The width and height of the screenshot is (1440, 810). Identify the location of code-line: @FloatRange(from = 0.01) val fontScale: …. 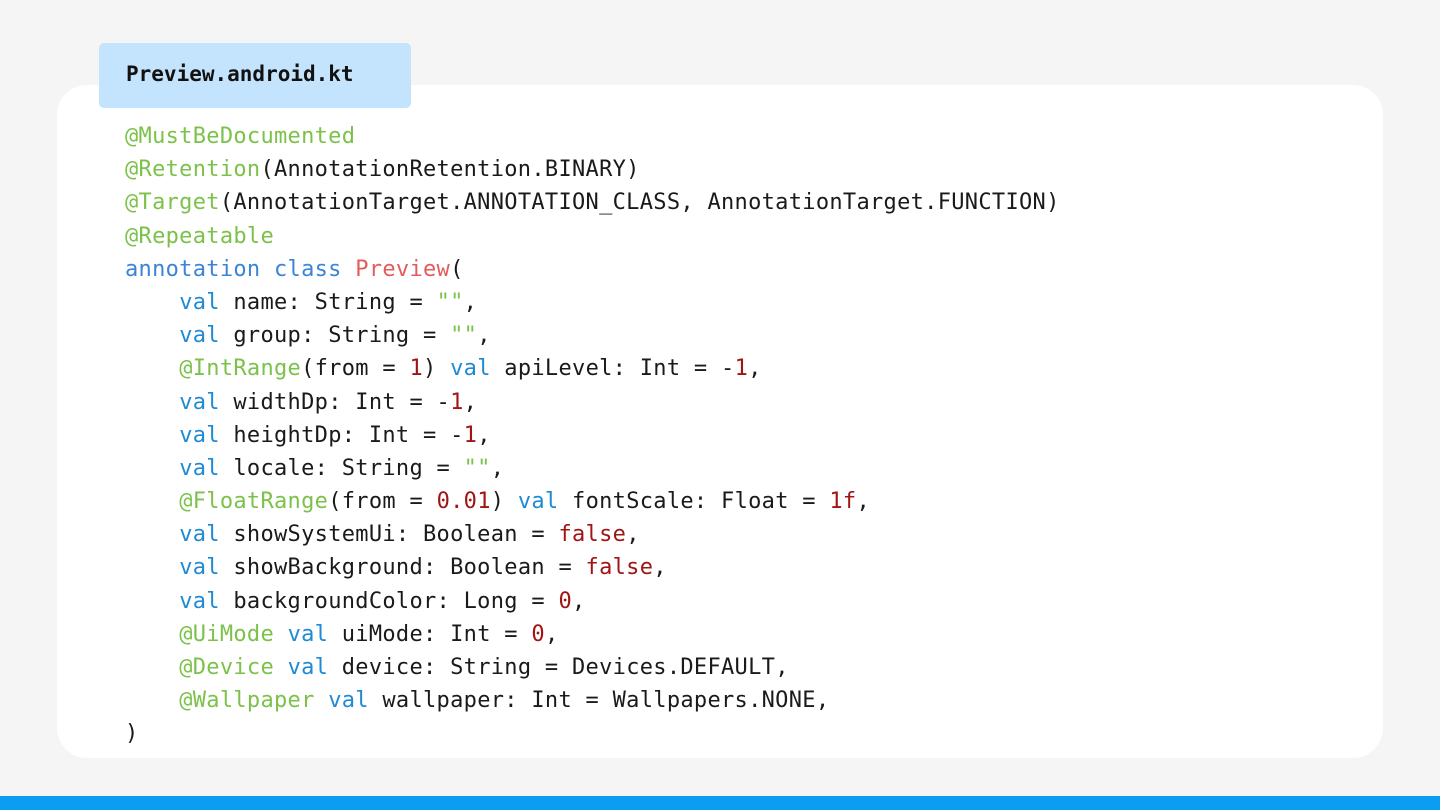
(592, 501).